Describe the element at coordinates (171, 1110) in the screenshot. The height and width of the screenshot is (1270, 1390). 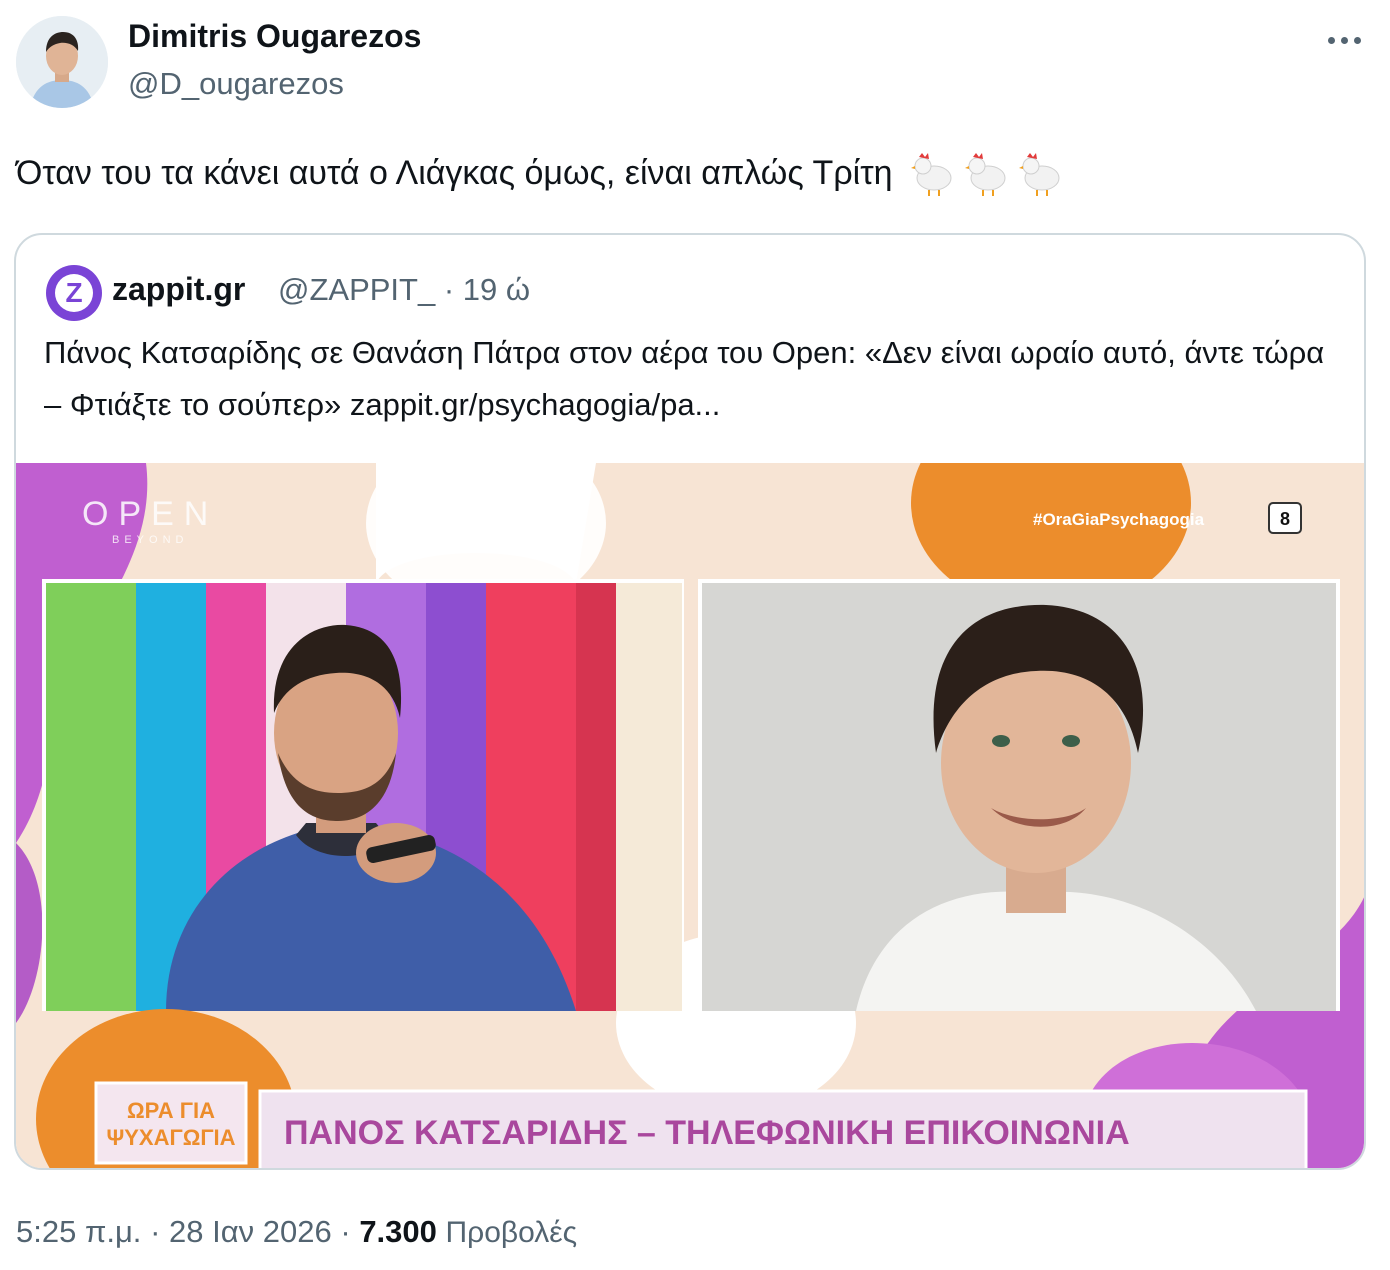
I see `show-logo-line1: ΩΡΑ ΓΙΑ` at that location.